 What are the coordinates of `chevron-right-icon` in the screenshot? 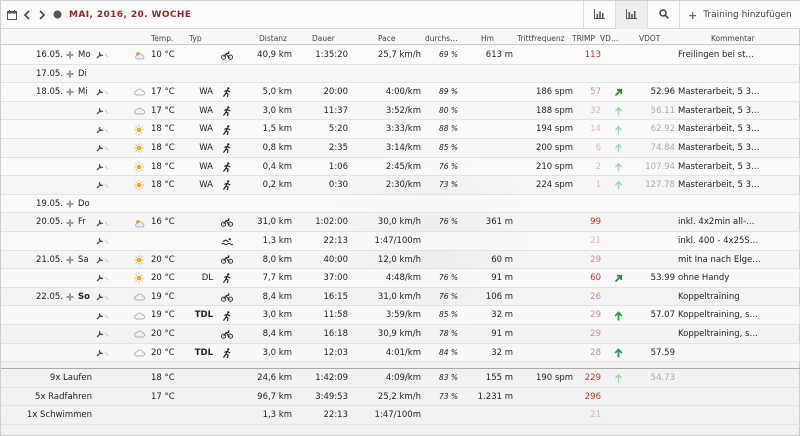 It's located at (42, 14).